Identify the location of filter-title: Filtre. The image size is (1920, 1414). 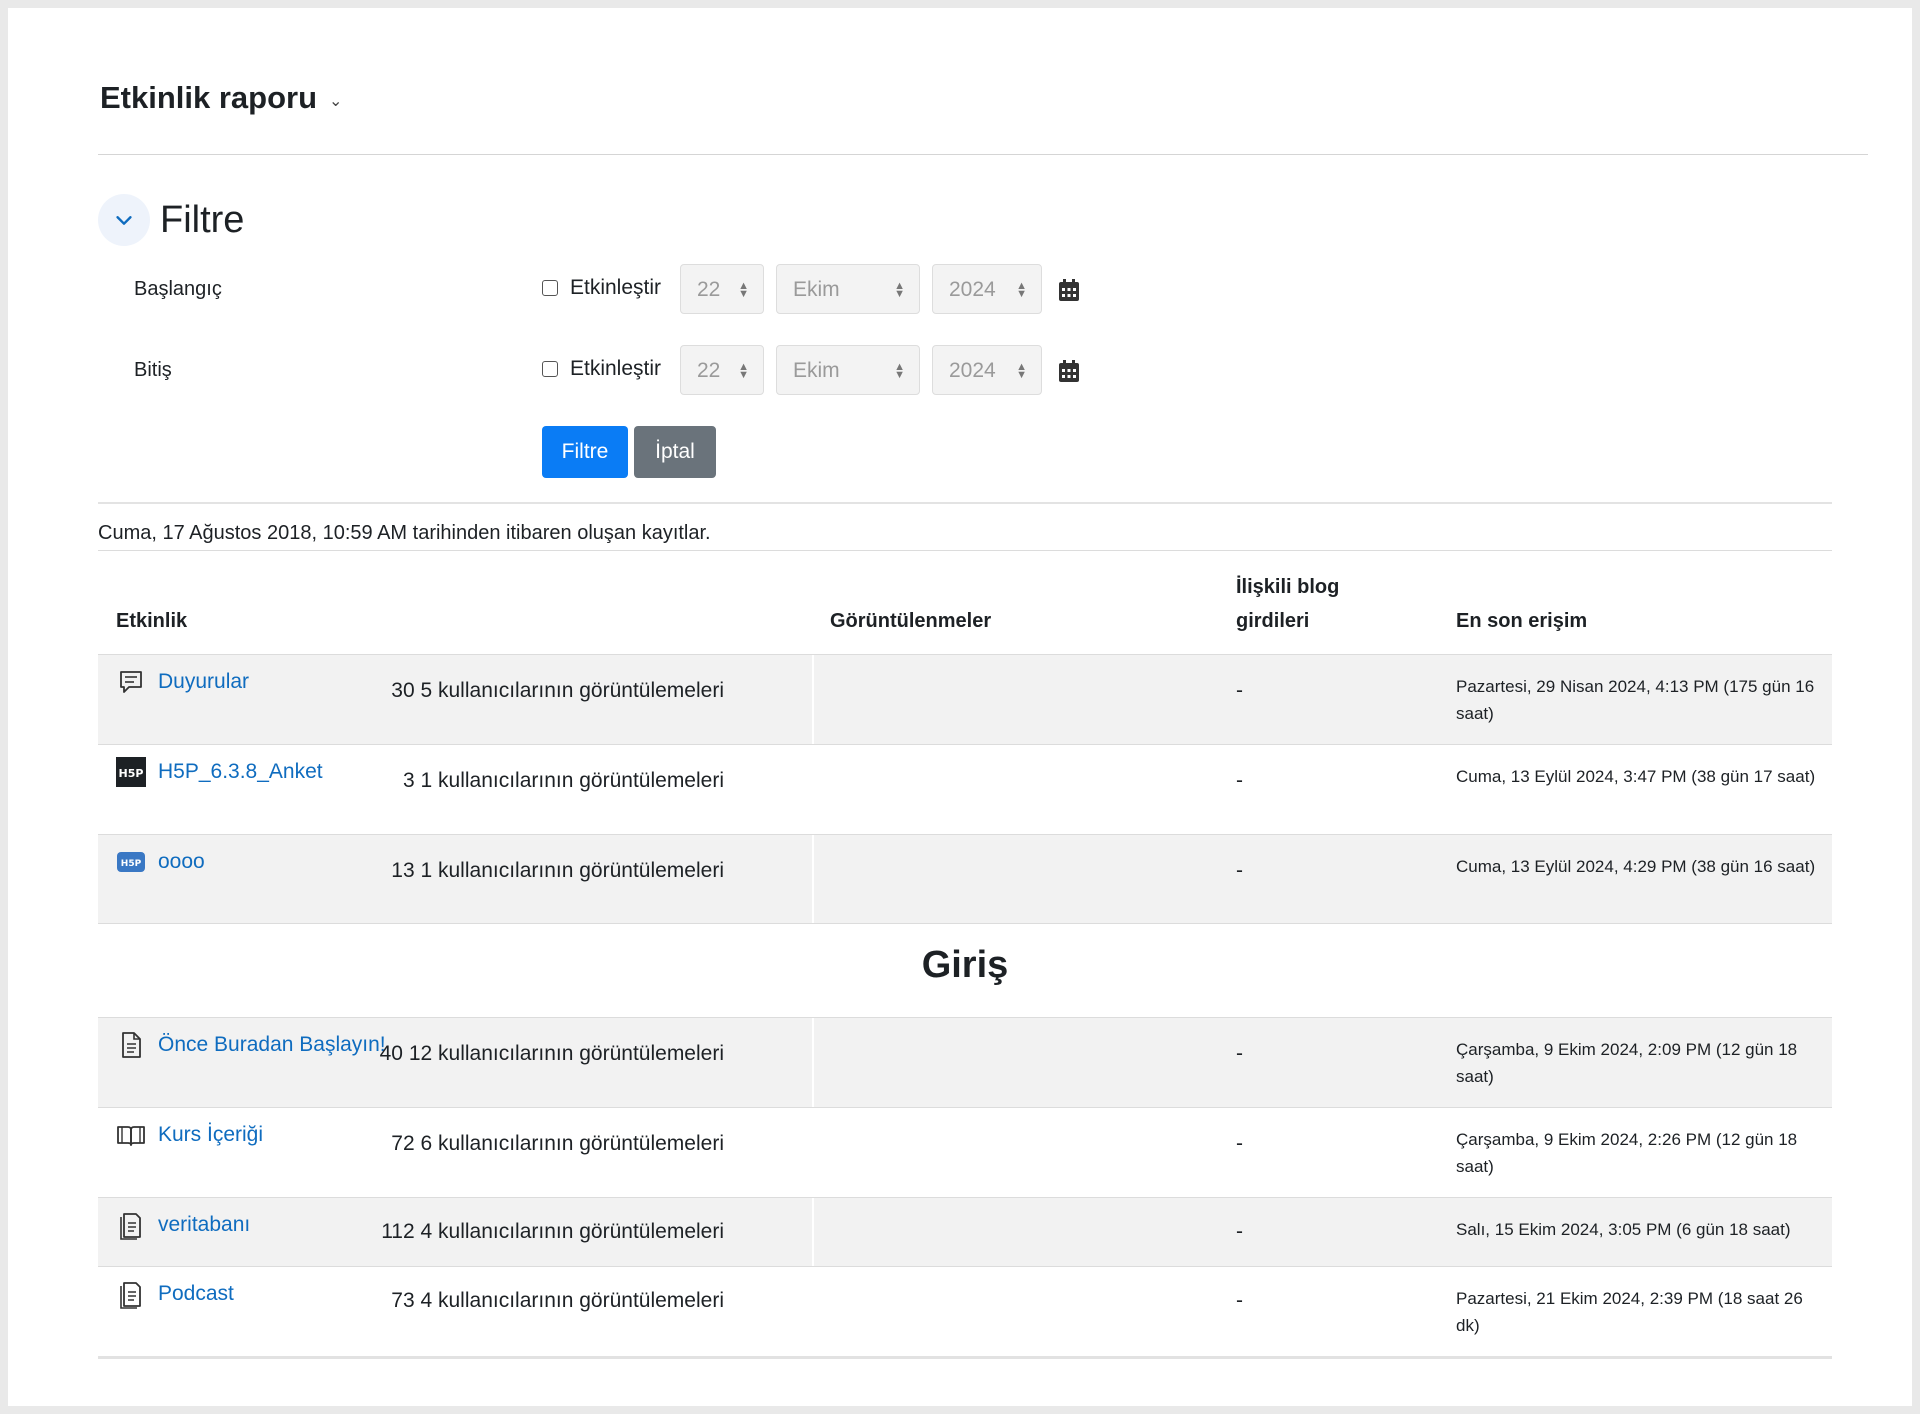
(202, 219).